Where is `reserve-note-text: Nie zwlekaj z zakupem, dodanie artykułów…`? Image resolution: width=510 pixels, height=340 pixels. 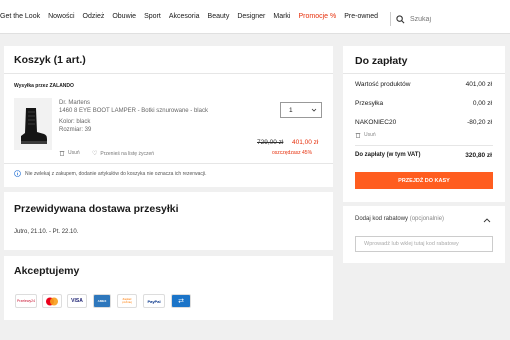 reserve-note-text: Nie zwlekaj z zakupem, dodanie artykułów… is located at coordinates (116, 173).